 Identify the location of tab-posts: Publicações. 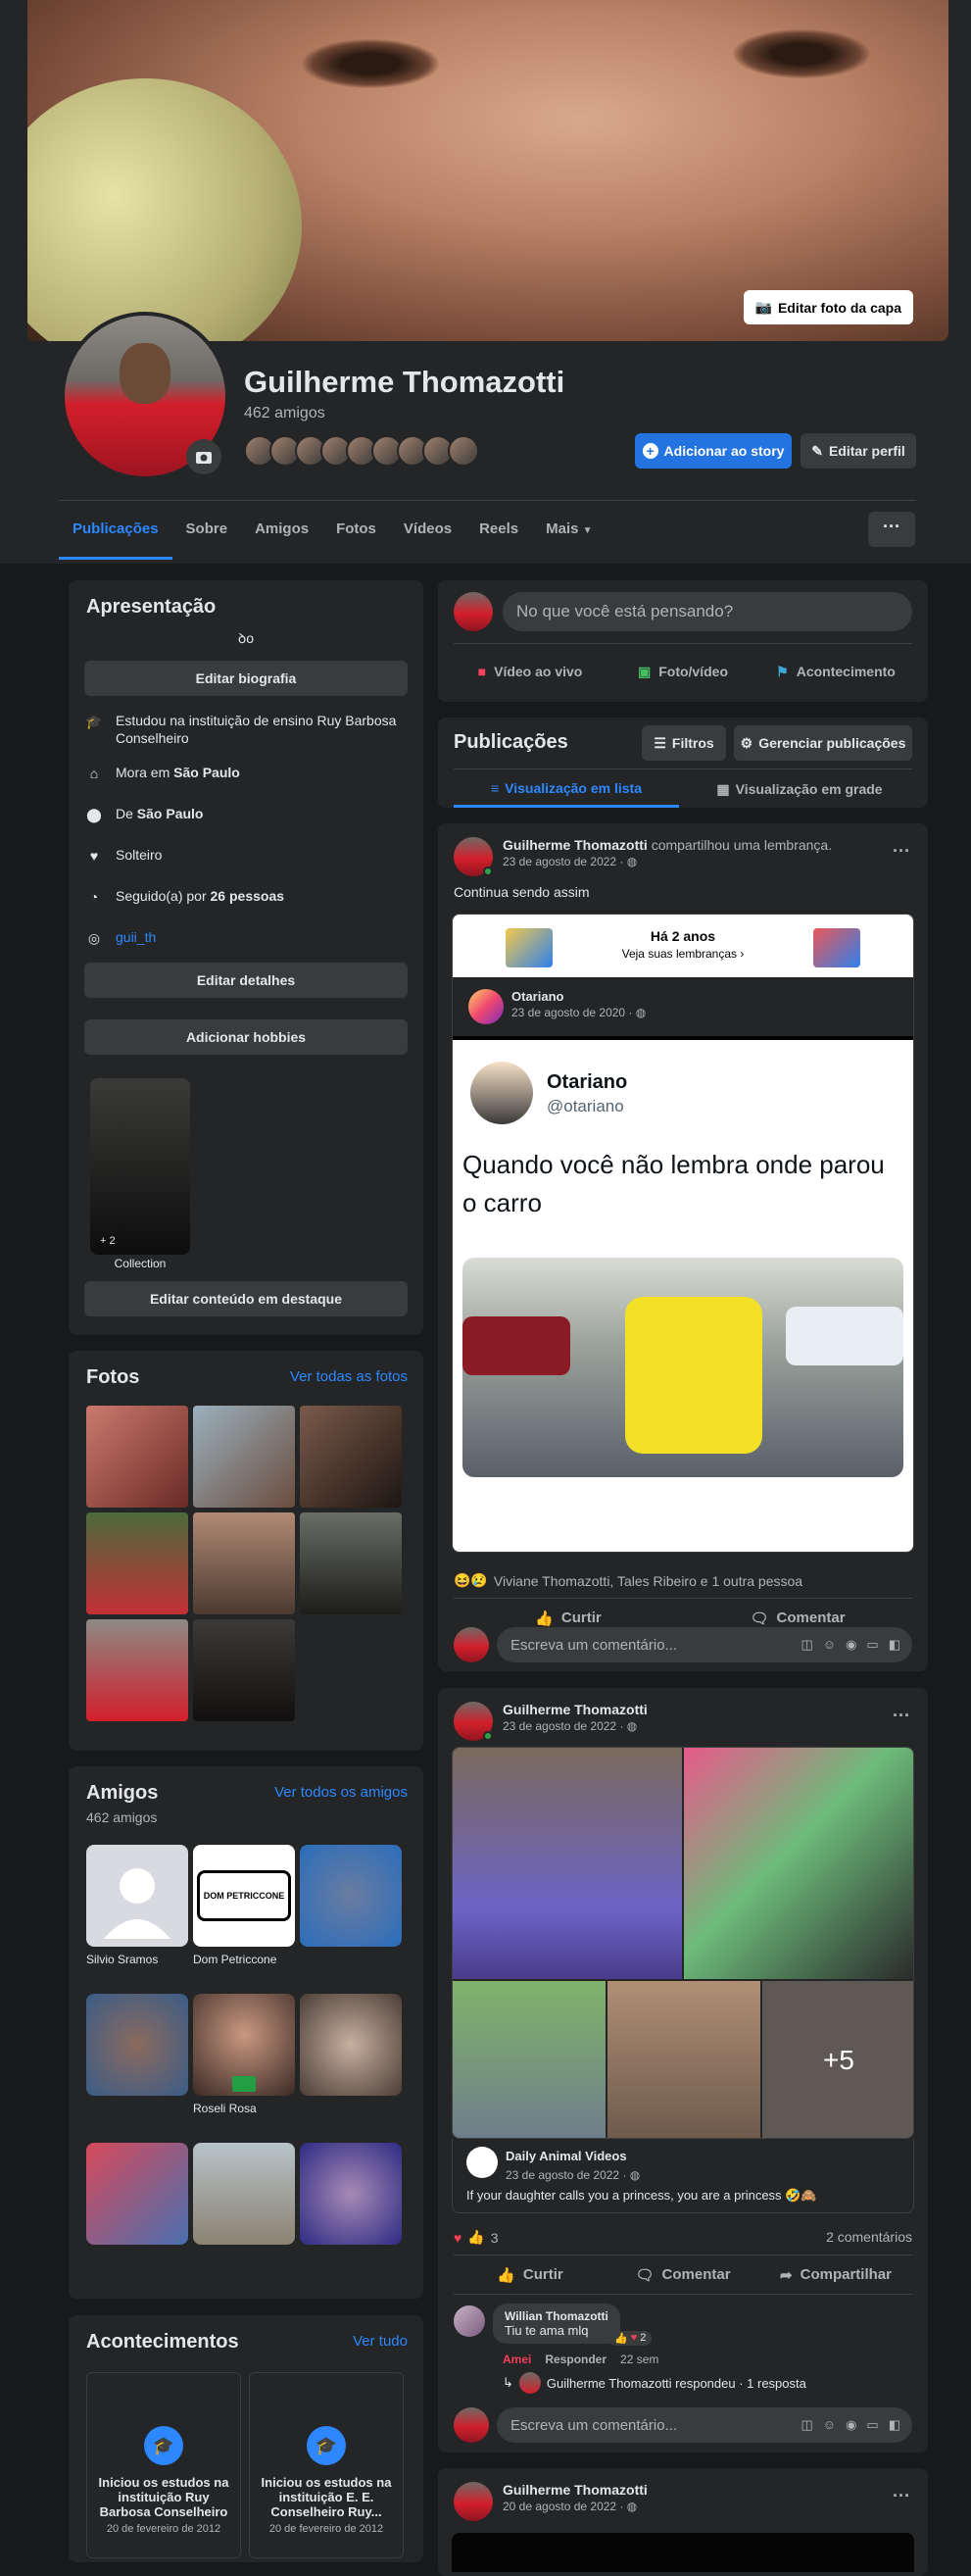
(115, 530).